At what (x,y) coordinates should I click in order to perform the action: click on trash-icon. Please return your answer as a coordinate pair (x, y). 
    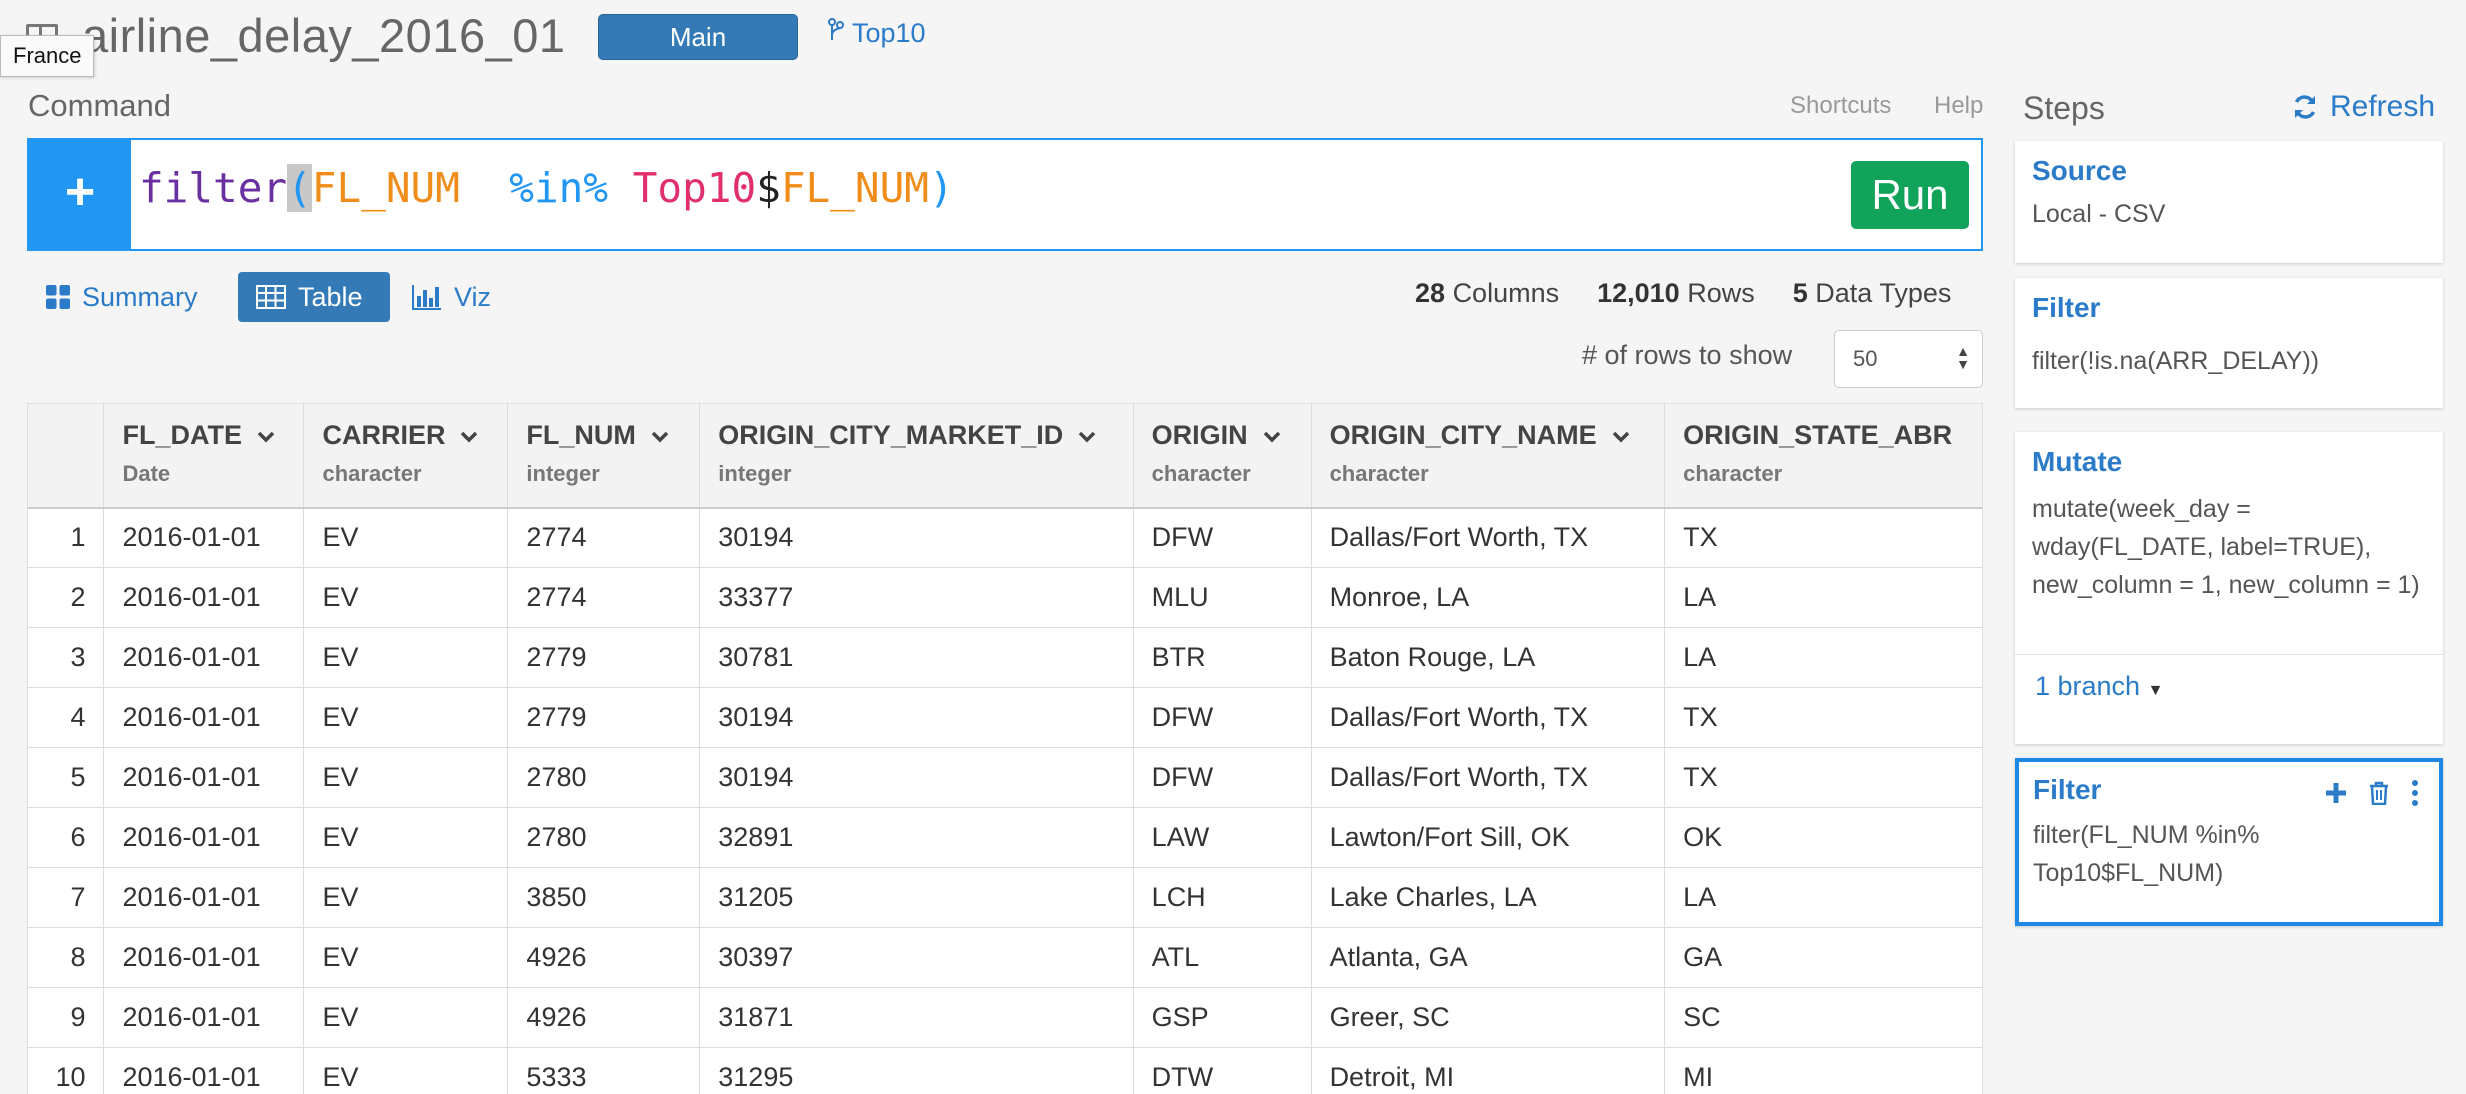
    Looking at the image, I should click on (2379, 793).